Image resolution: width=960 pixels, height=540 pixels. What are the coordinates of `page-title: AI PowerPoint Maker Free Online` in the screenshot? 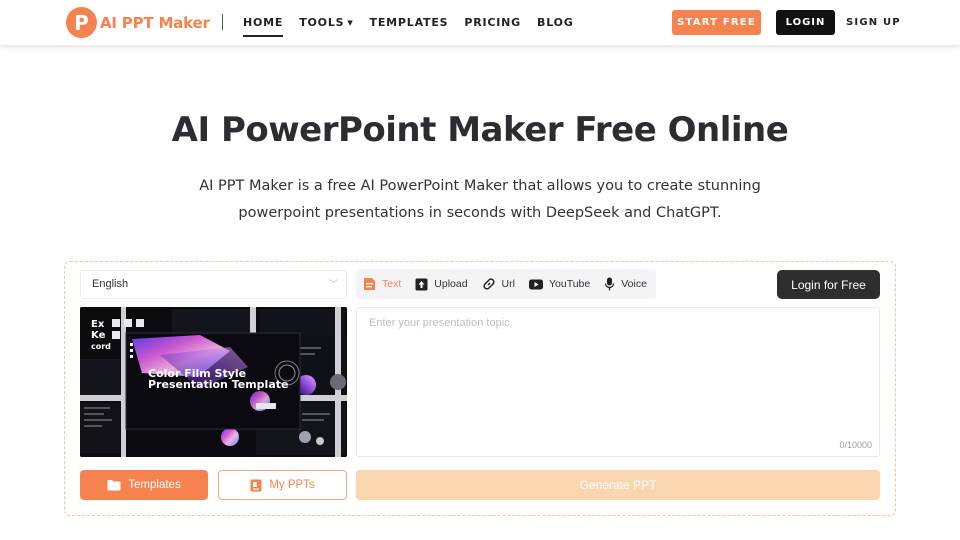 It's located at (480, 130).